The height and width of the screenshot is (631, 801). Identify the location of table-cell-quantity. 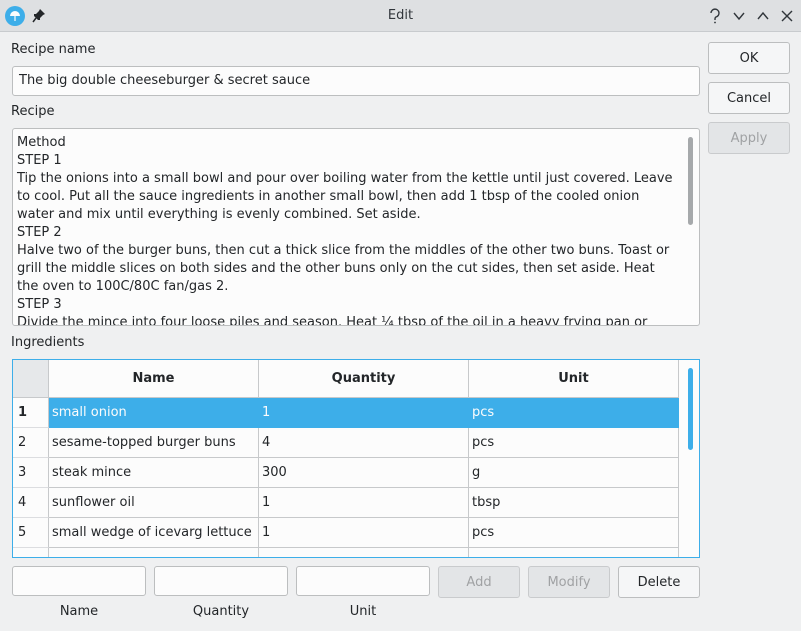
(364, 552).